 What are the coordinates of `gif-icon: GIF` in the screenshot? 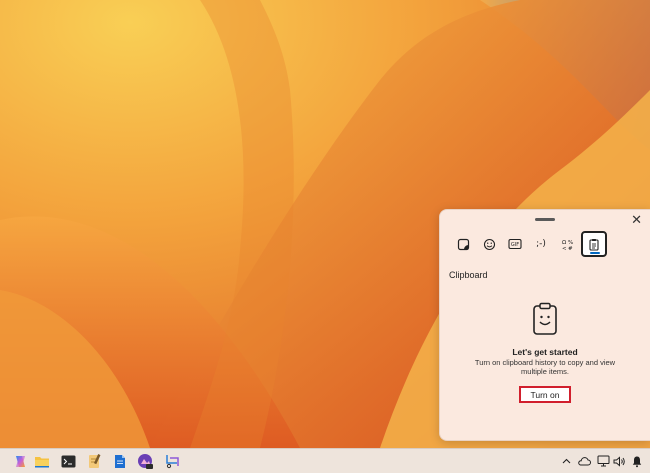 It's located at (515, 244).